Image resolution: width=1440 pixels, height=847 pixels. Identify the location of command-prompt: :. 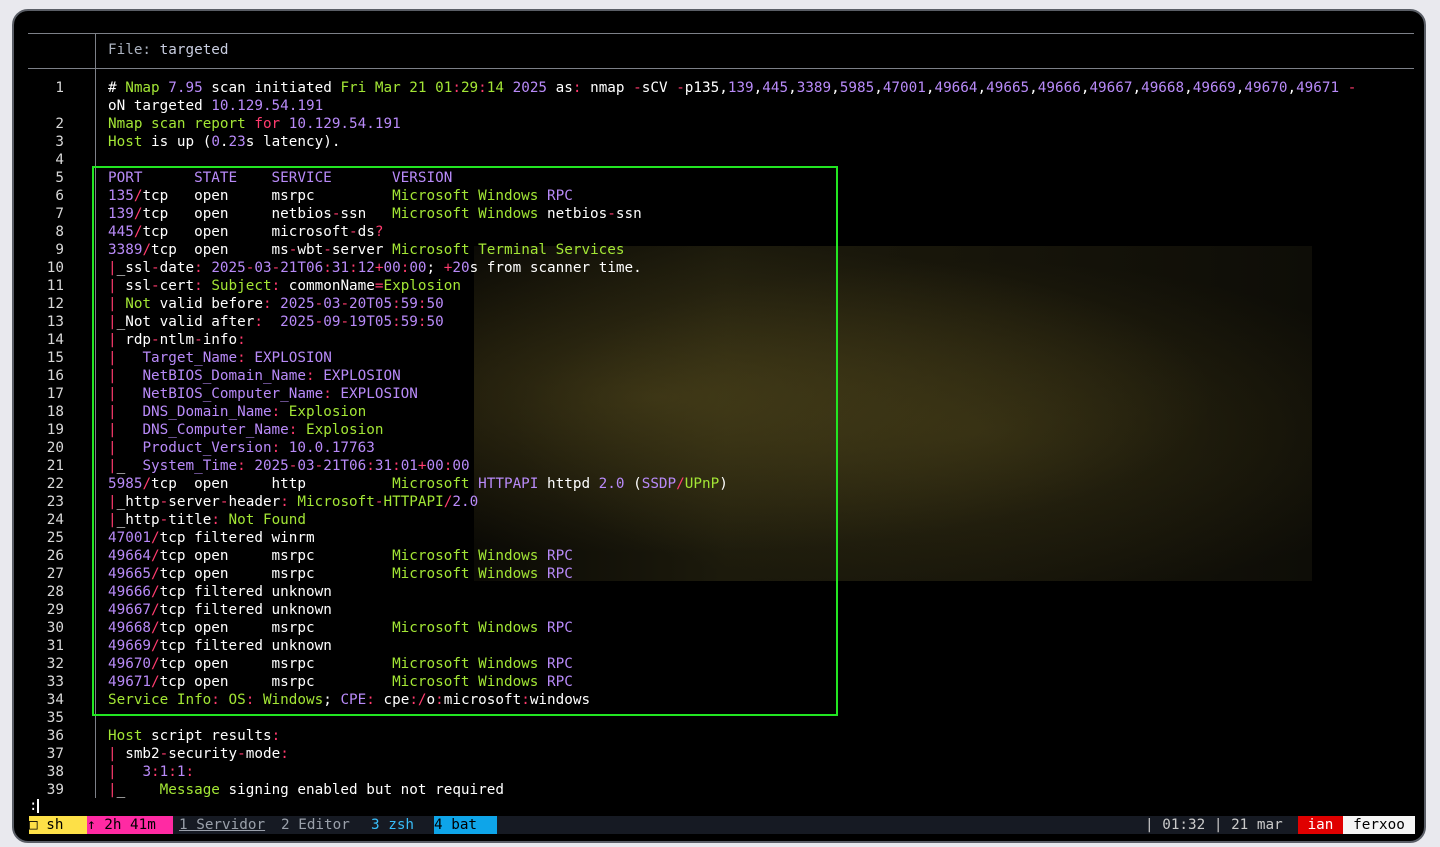
(34, 806).